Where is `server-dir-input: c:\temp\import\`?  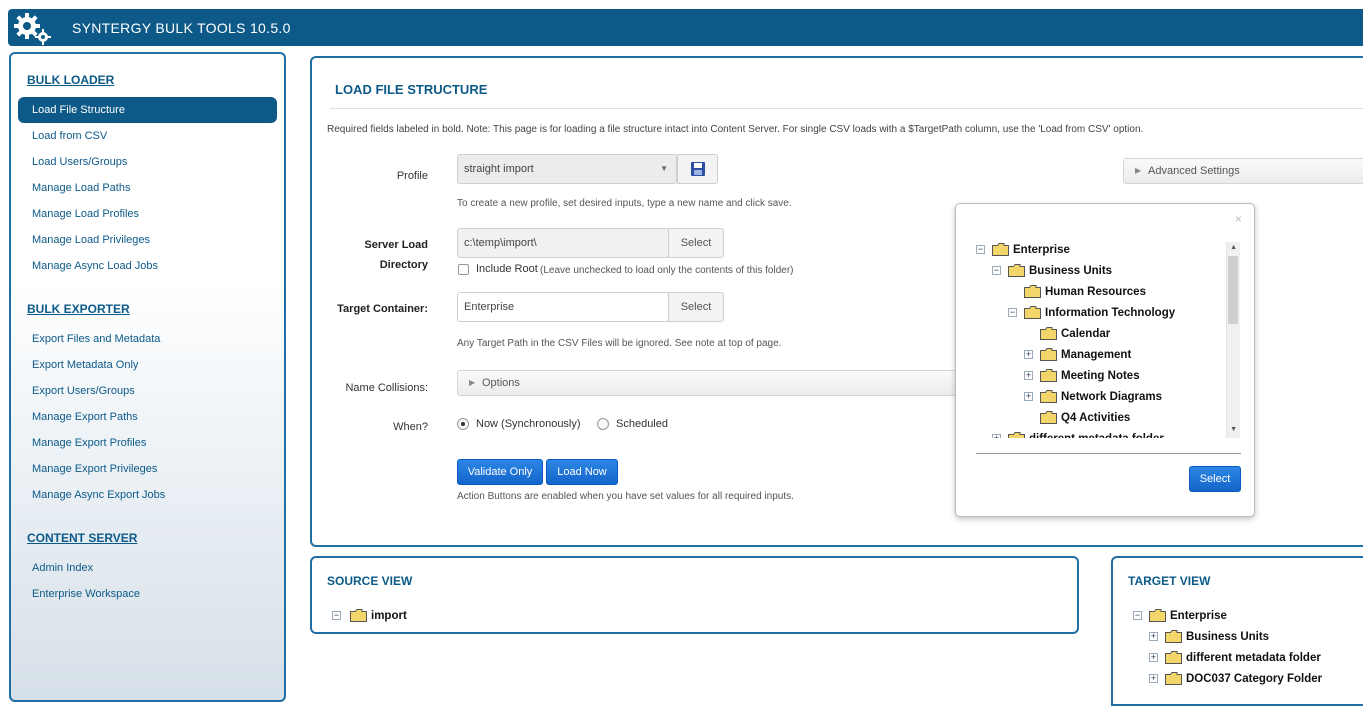
server-dir-input: c:\temp\import\ is located at coordinates (563, 243).